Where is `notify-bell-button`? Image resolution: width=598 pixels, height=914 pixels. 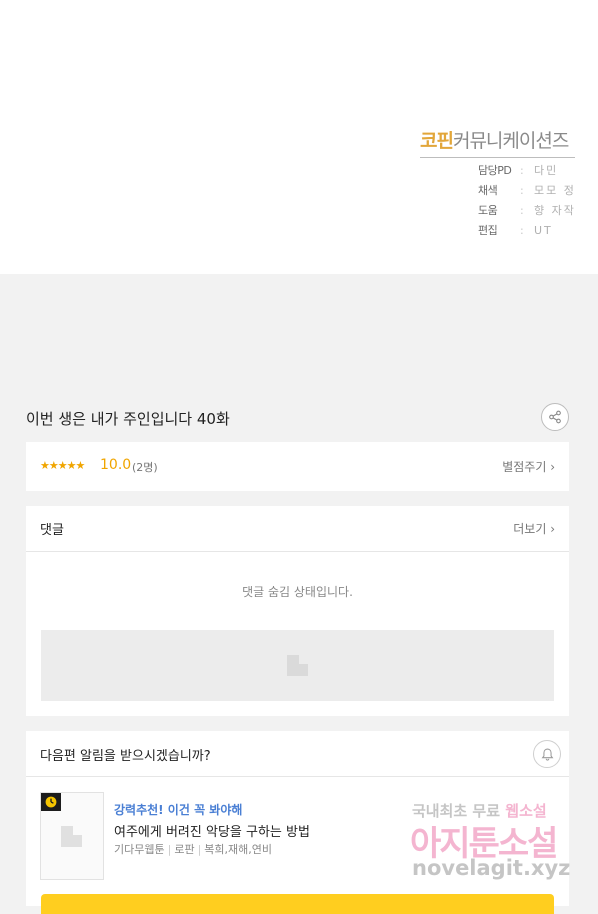
notify-bell-button is located at coordinates (547, 754).